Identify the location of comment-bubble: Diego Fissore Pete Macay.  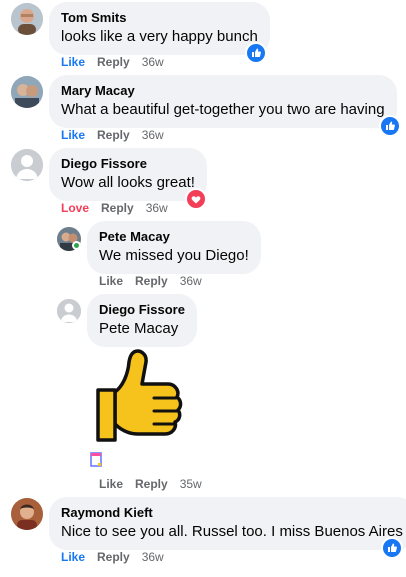
(142, 320).